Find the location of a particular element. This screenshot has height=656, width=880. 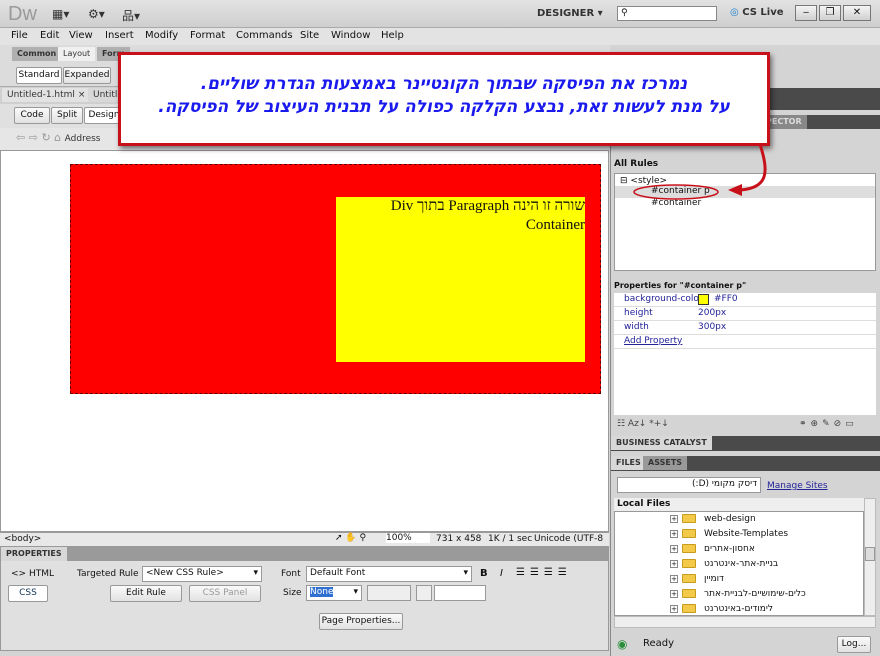

add-property-link: Add Property is located at coordinates (745, 342).